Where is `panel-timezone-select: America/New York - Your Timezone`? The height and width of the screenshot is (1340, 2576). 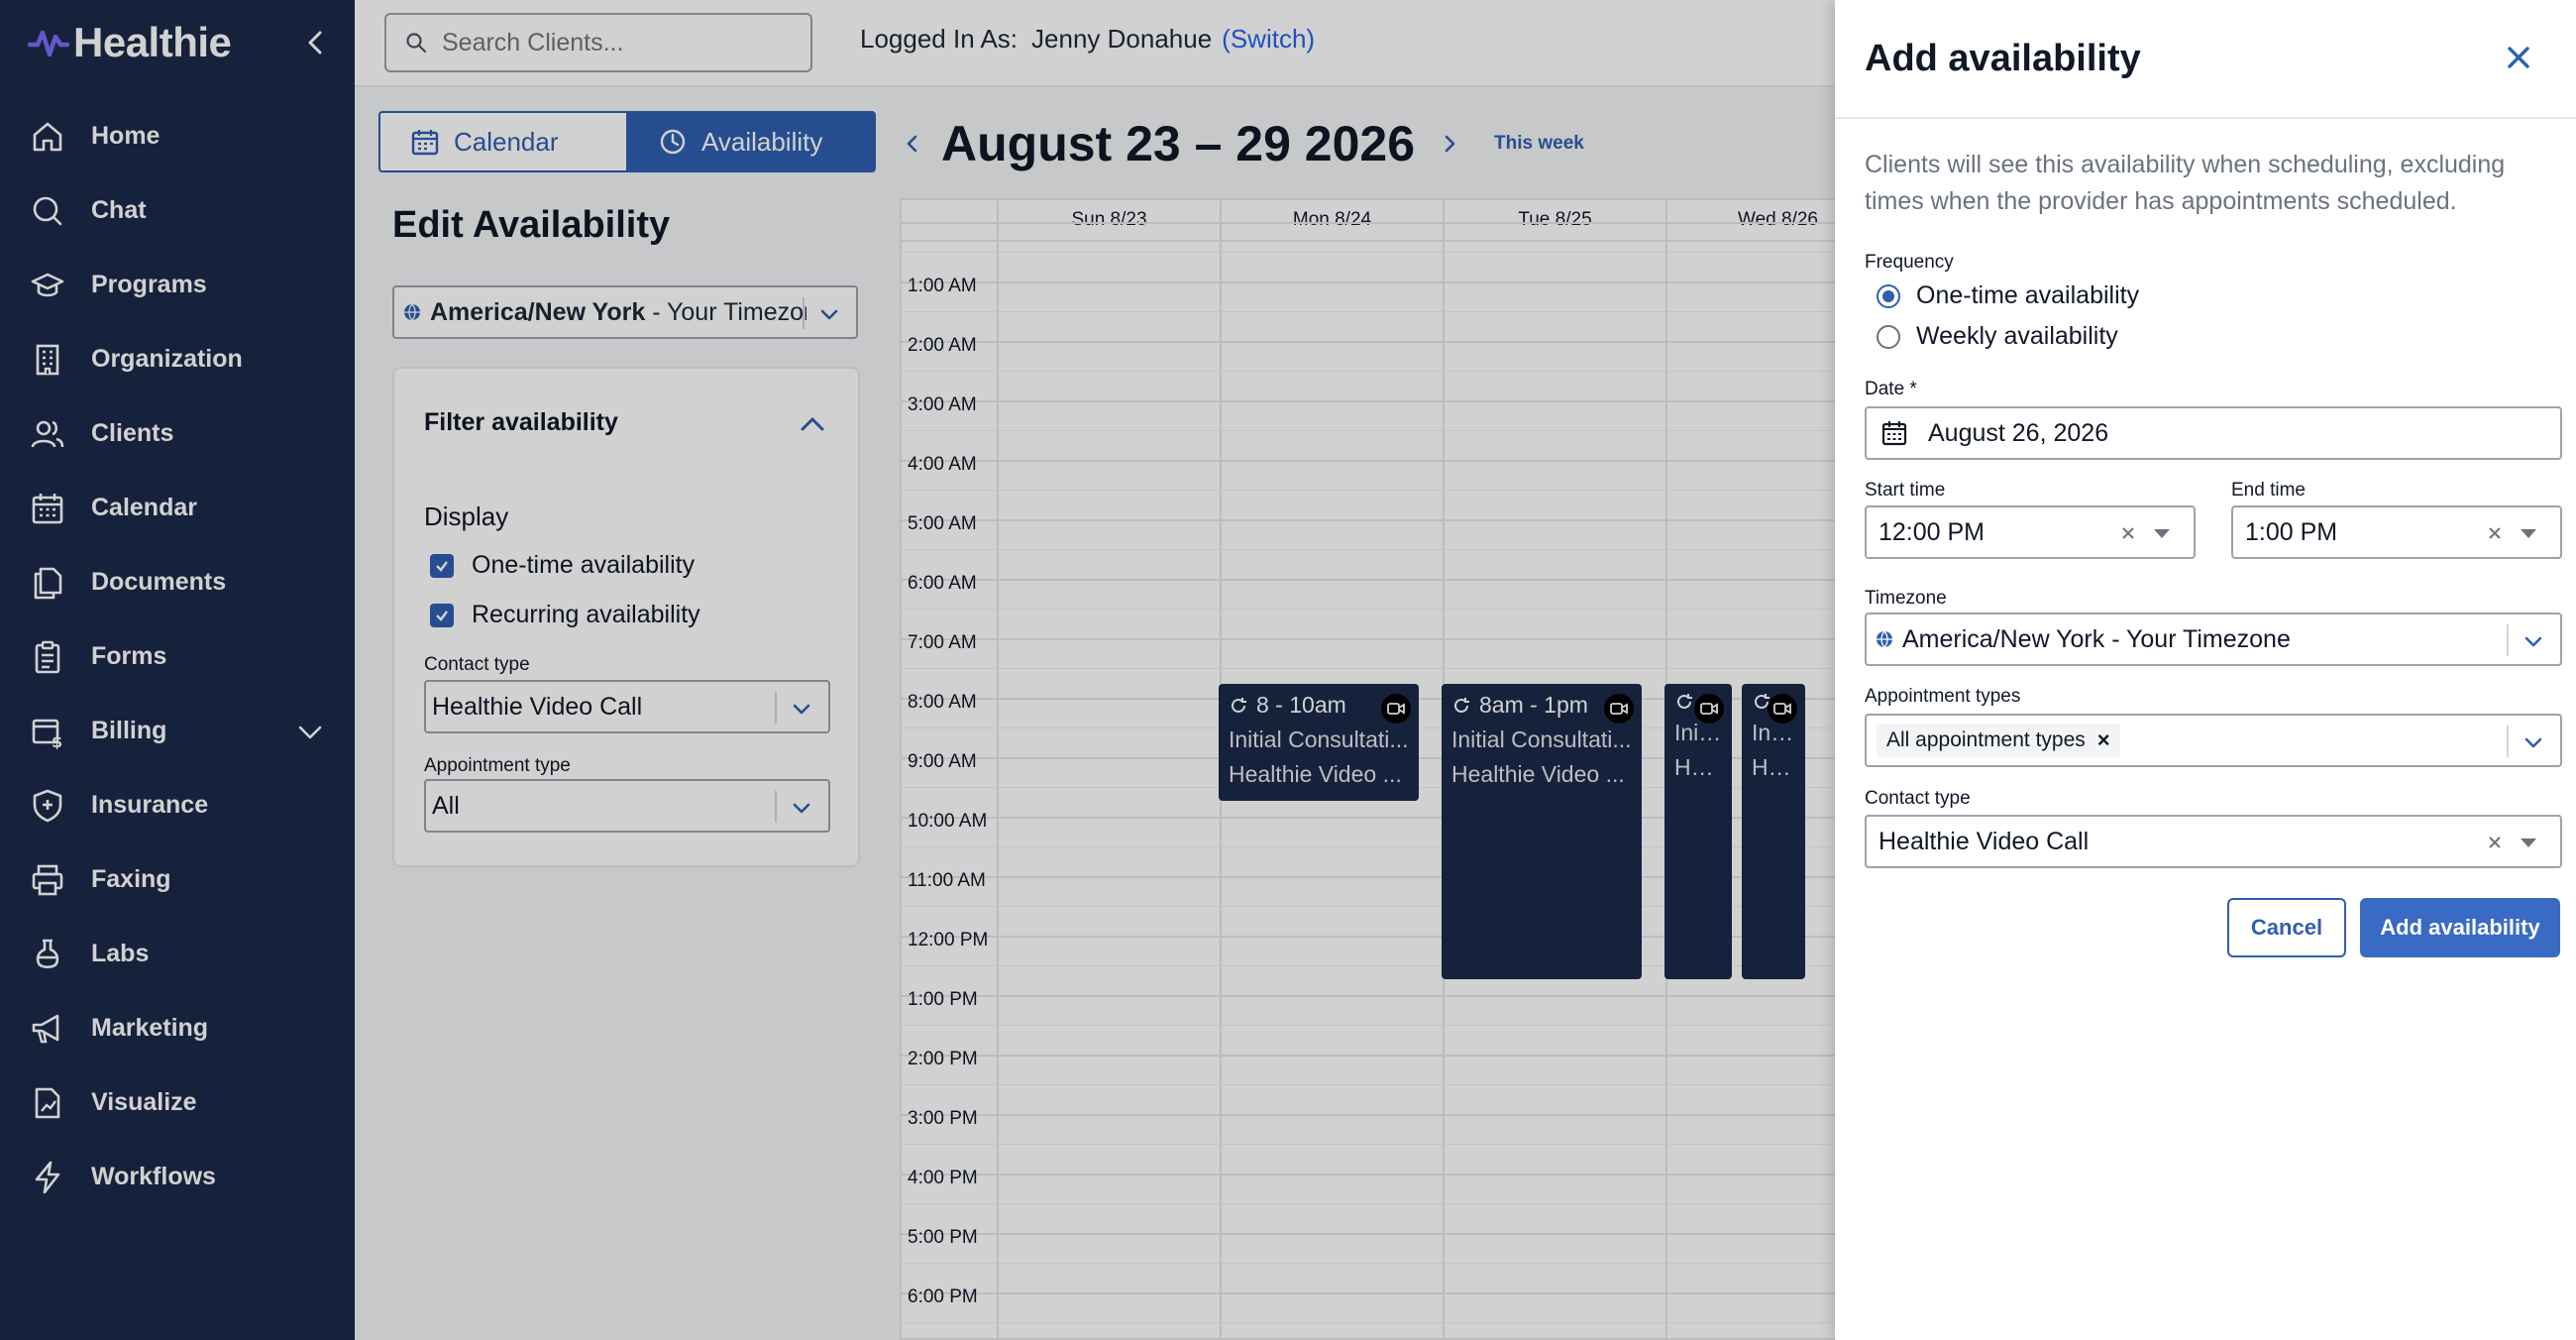 panel-timezone-select: America/New York - Your Timezone is located at coordinates (2213, 639).